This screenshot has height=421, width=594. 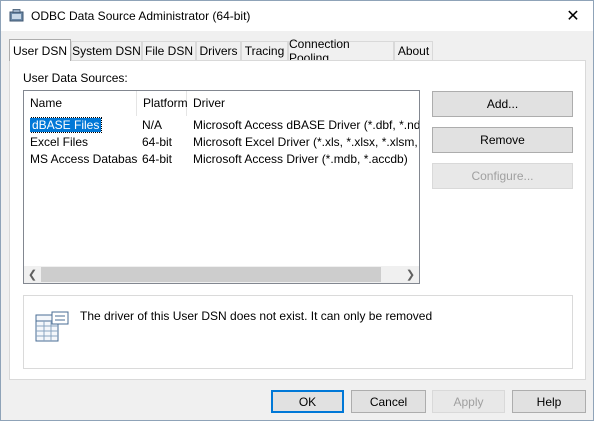 What do you see at coordinates (16, 15) in the screenshot?
I see `odbc-admin-icon` at bounding box center [16, 15].